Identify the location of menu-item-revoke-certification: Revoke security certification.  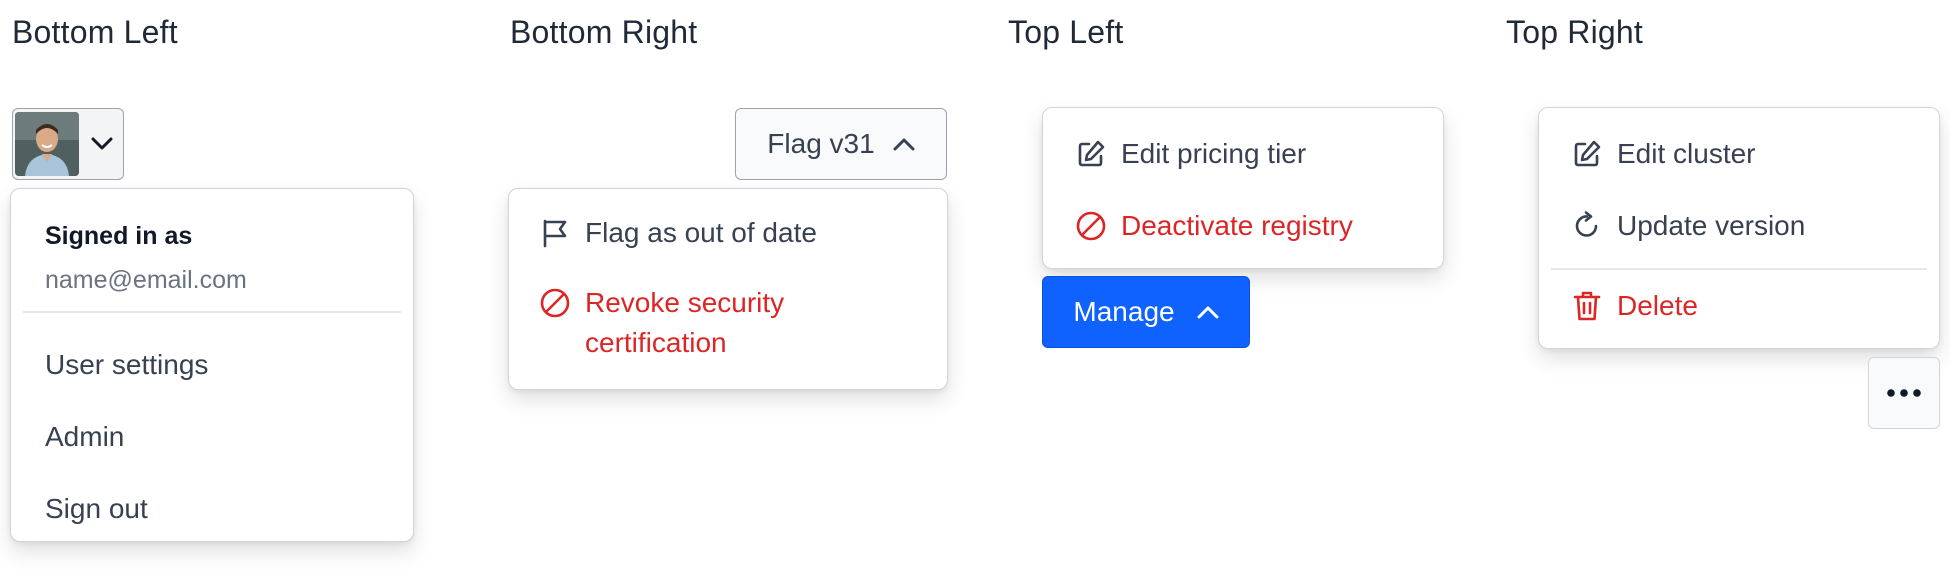
(733, 323).